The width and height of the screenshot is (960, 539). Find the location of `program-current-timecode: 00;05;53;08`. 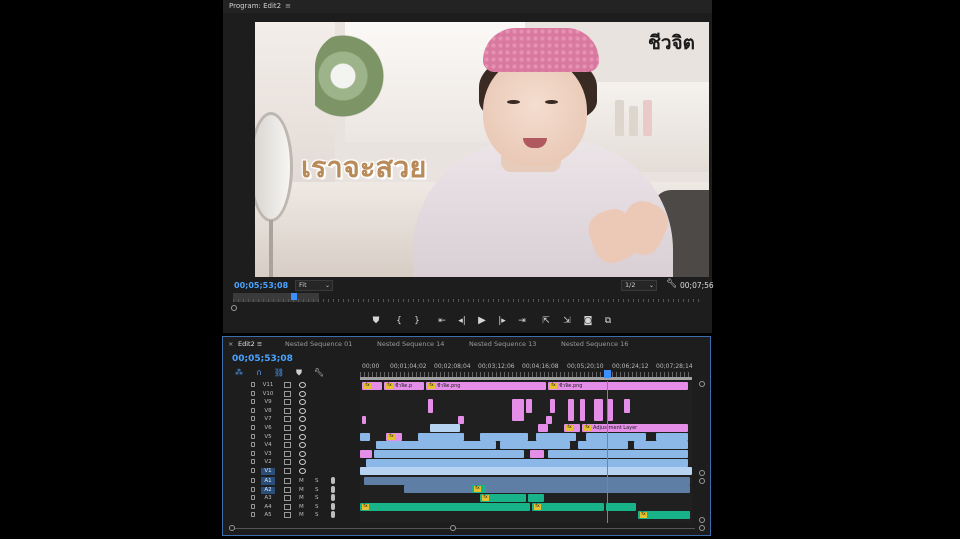

program-current-timecode: 00;05;53;08 is located at coordinates (261, 285).